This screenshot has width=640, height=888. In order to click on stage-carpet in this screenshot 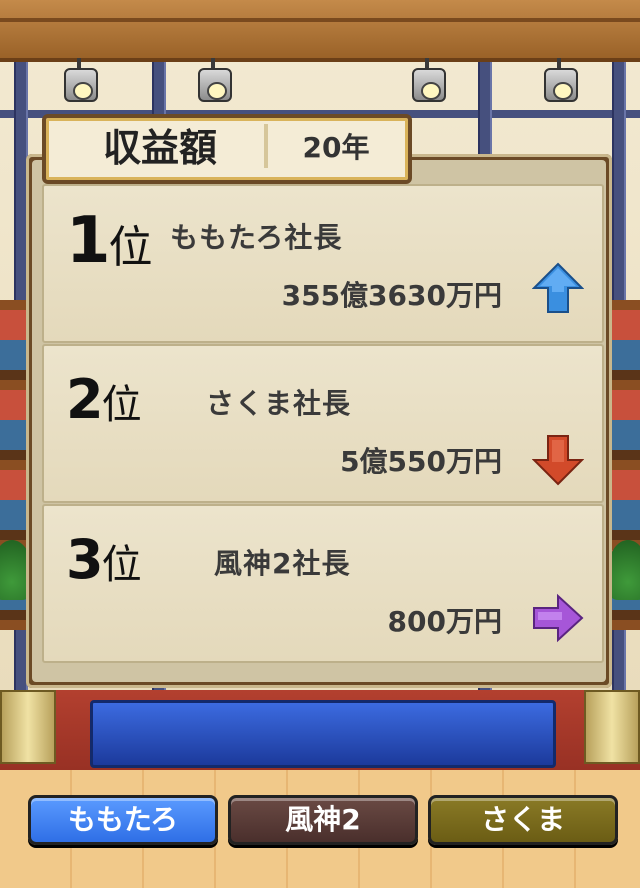, I will do `click(323, 734)`.